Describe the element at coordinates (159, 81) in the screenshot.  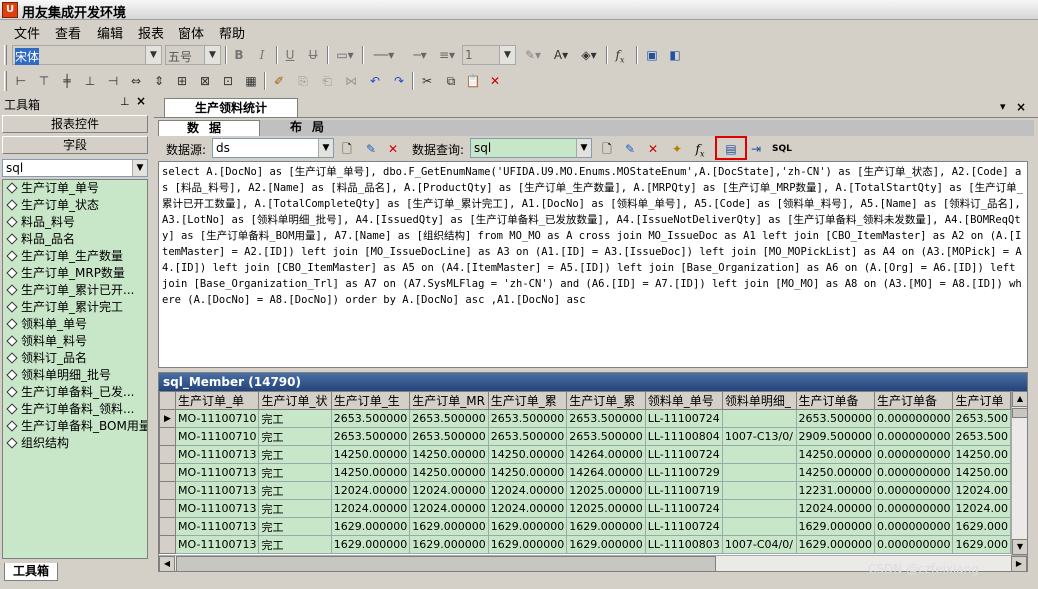
I see `same-height-icon: ⇕` at that location.